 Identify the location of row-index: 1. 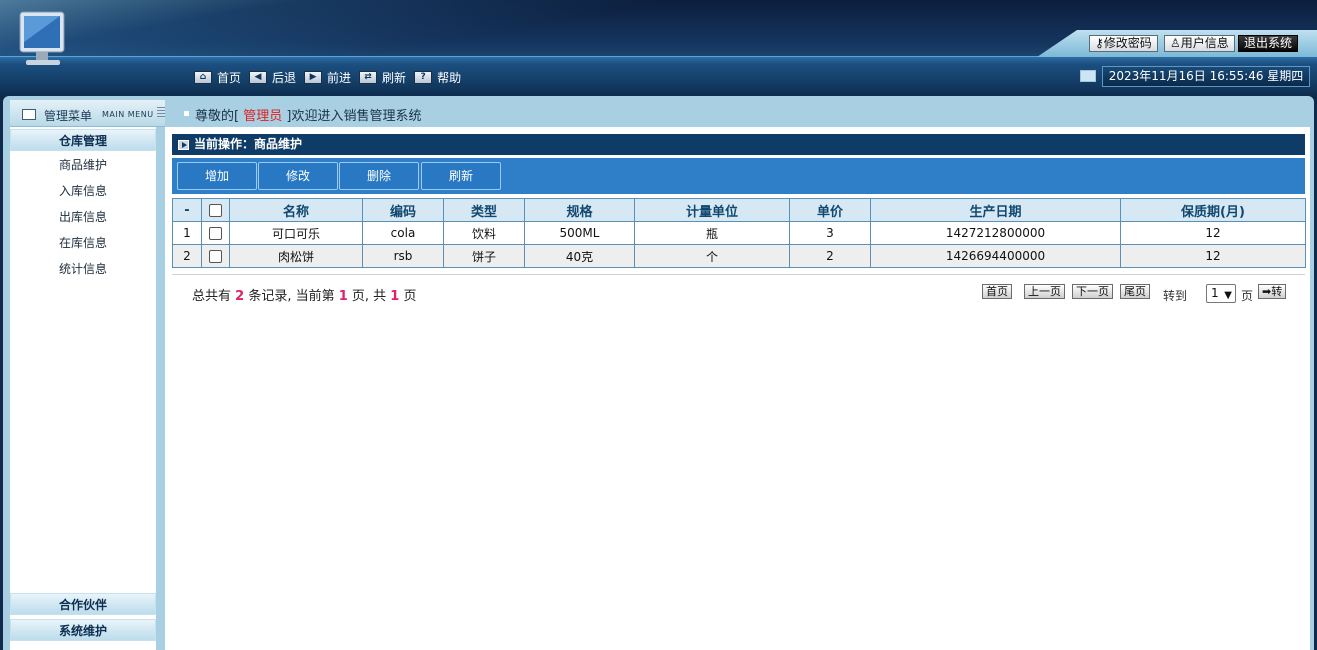
(187, 233).